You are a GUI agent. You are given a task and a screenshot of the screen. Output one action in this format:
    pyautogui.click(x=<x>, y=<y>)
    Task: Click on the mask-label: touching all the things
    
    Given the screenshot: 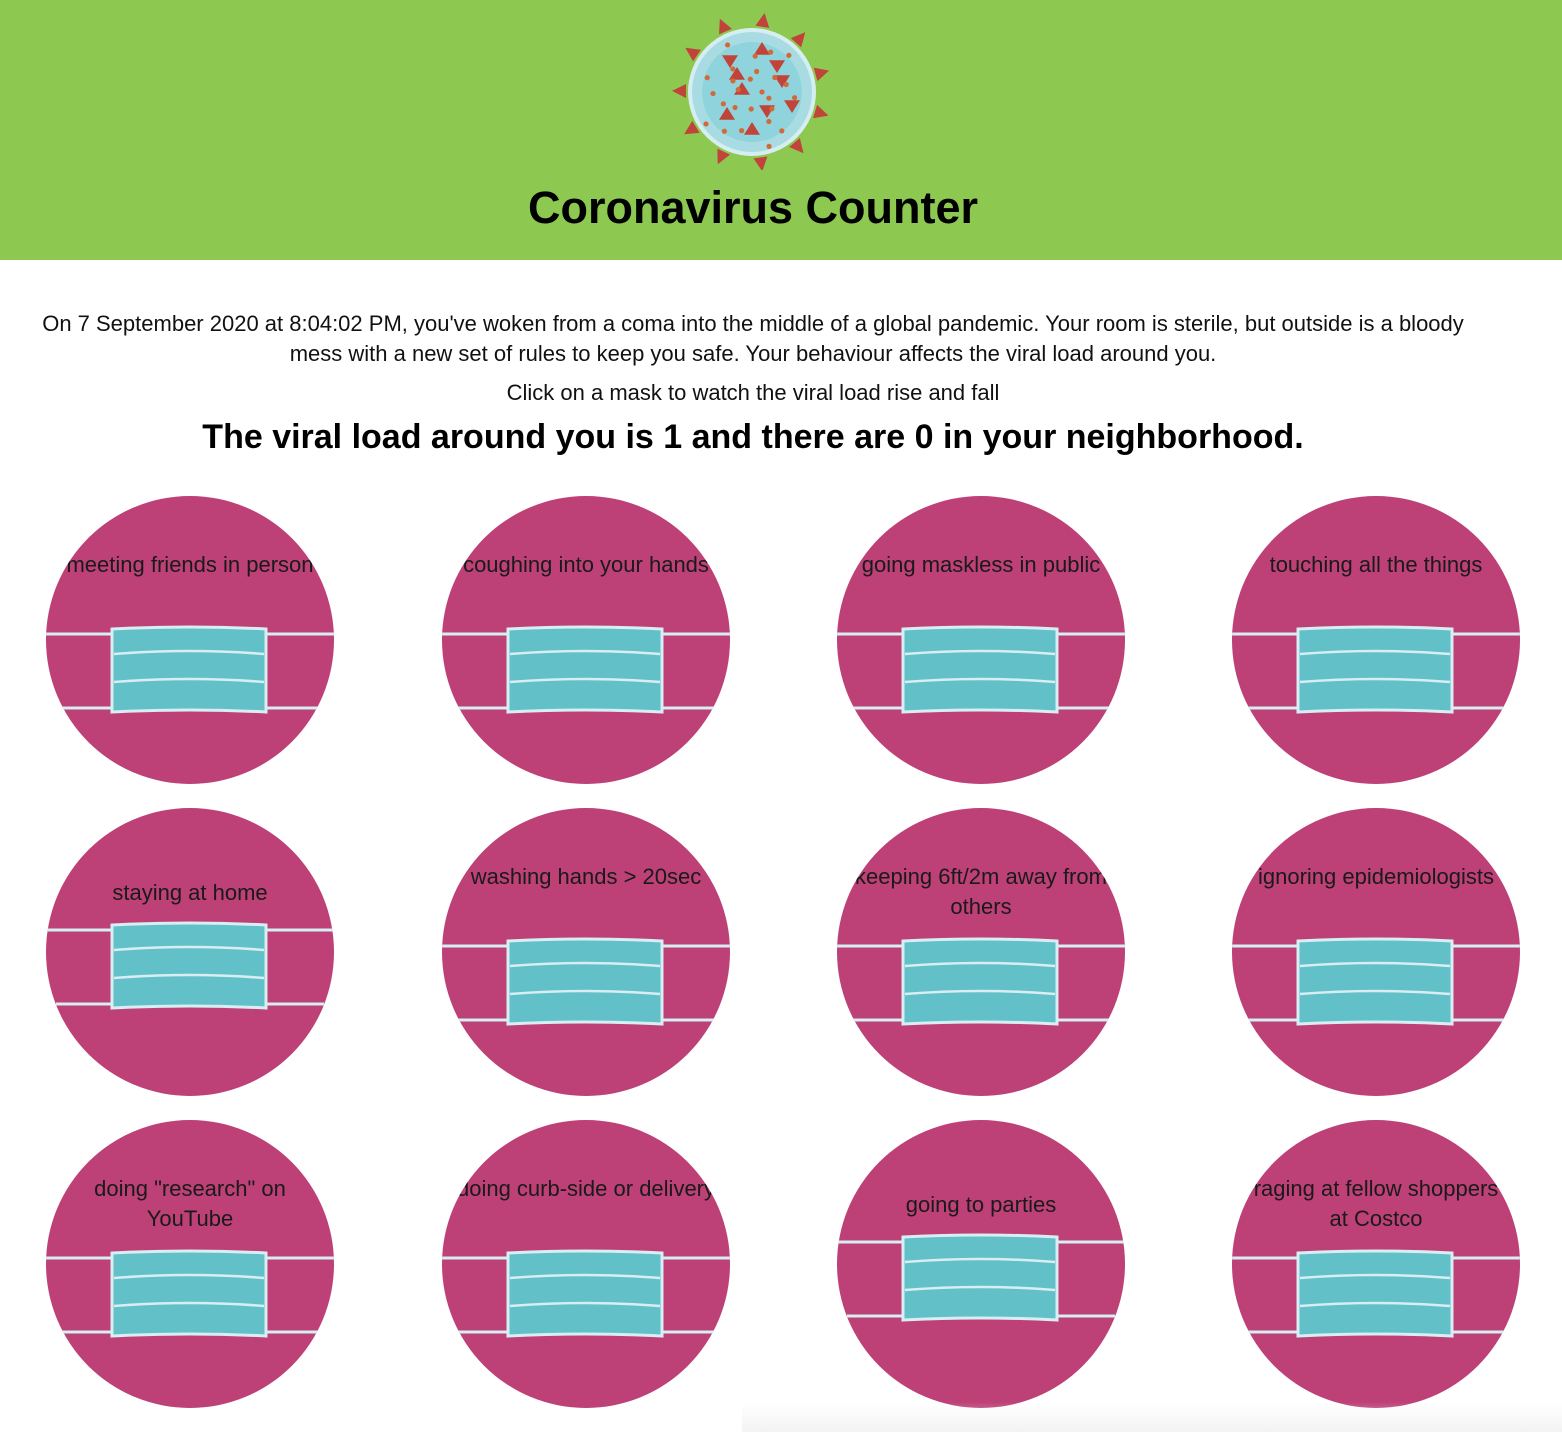 What is the action you would take?
    pyautogui.click(x=1376, y=564)
    